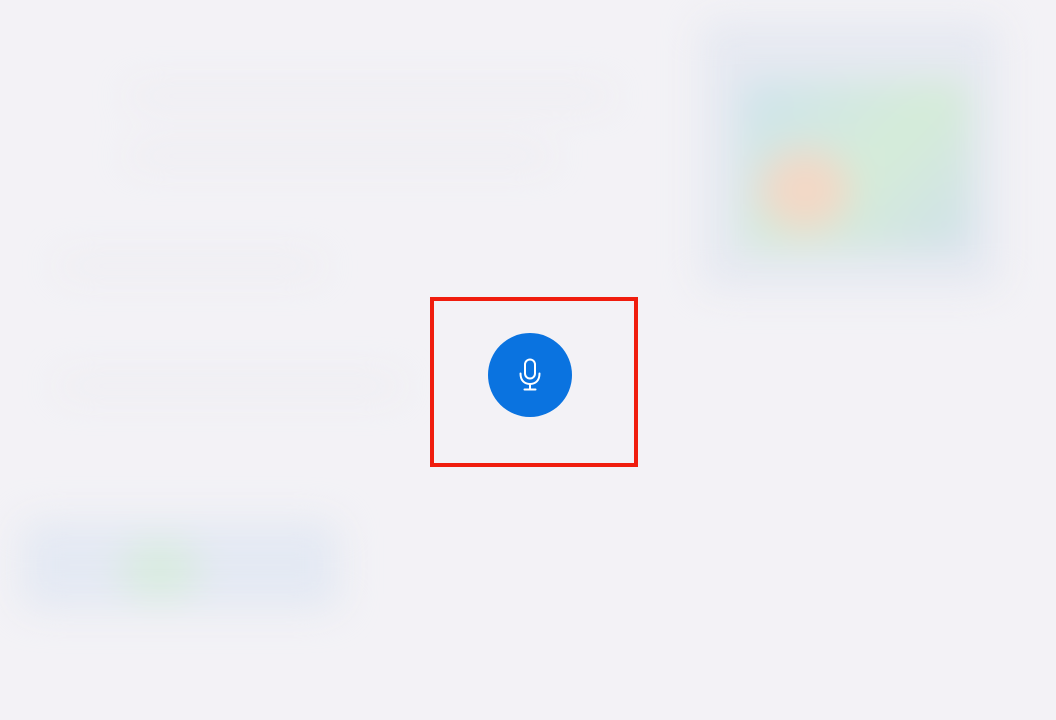  Describe the element at coordinates (805, 190) in the screenshot. I see `background-thumbnail-accent` at that location.